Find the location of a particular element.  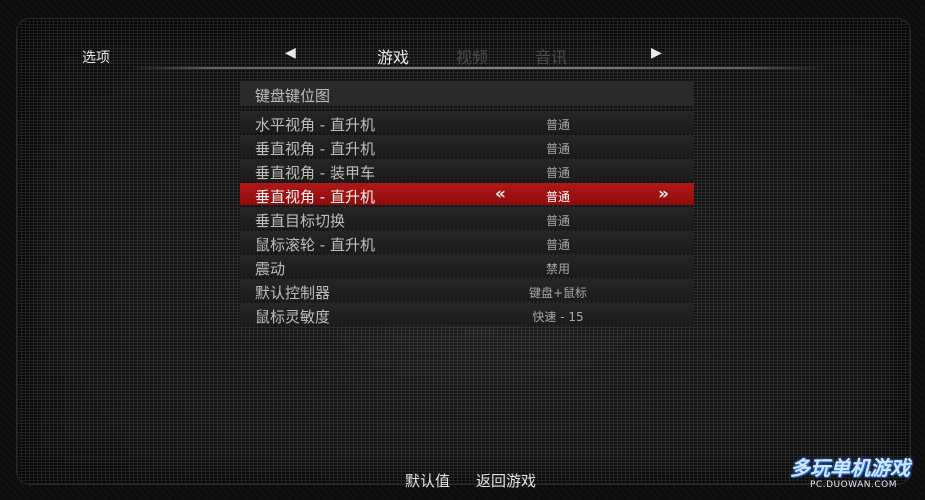

watermark-sub: PC.DUOWAN.COM is located at coordinates (853, 485).